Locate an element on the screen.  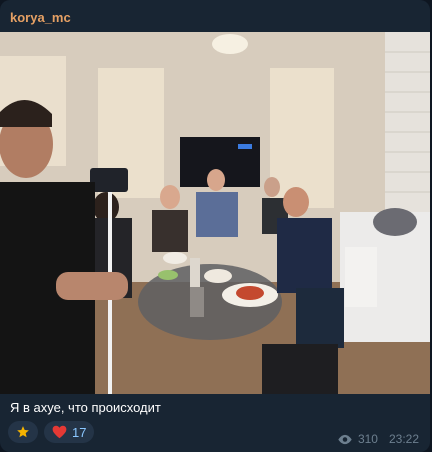
reactions-bar: 17 is located at coordinates (51, 432).